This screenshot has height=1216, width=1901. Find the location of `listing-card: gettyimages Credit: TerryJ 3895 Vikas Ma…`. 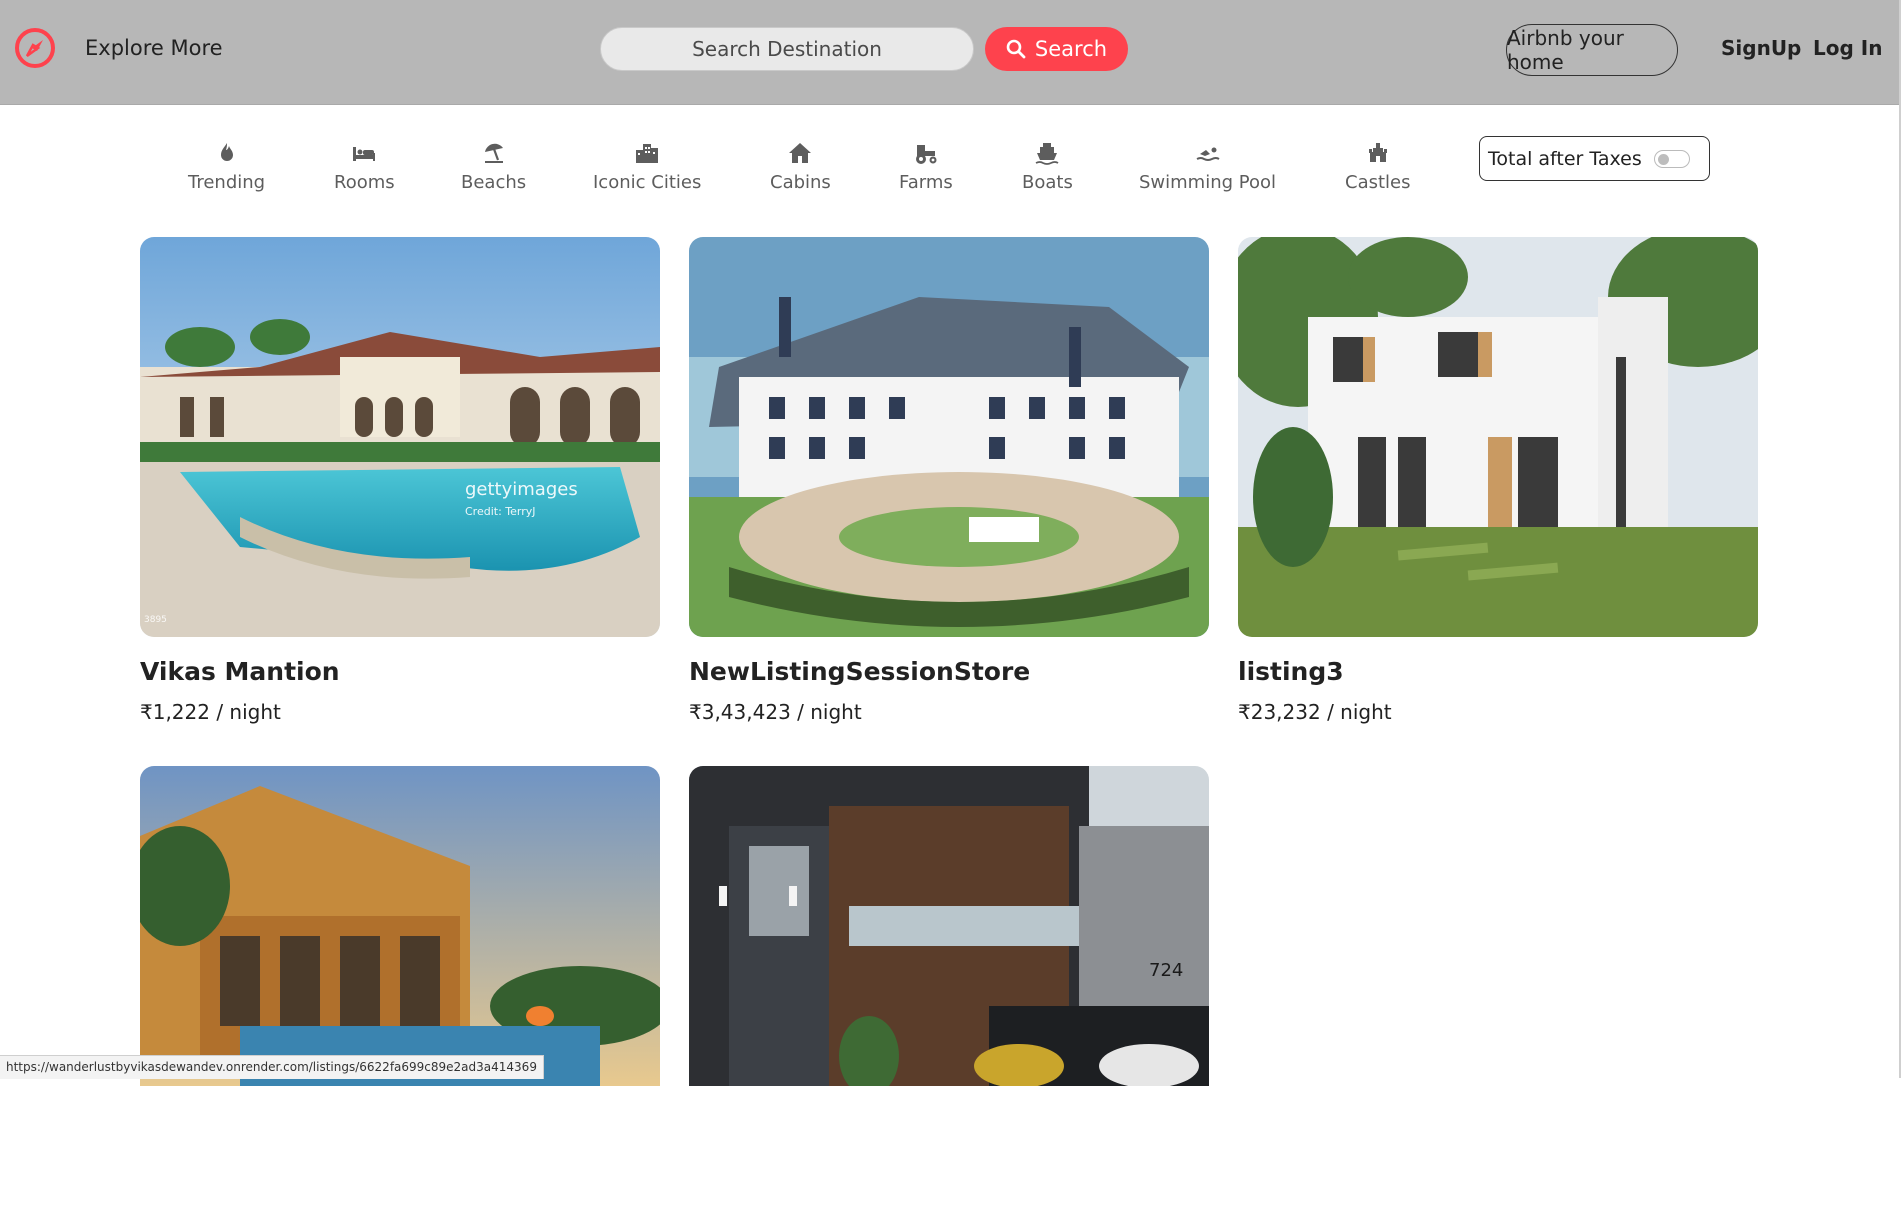

listing-card: gettyimages Credit: TerryJ 3895 Vikas Ma… is located at coordinates (400, 480).